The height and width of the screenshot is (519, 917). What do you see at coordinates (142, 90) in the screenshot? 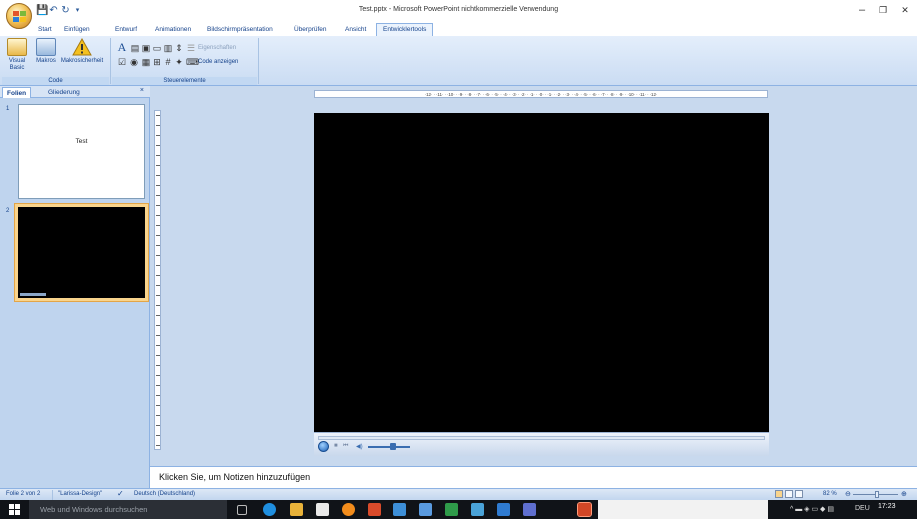
I see `close-panel-icon: ×` at bounding box center [142, 90].